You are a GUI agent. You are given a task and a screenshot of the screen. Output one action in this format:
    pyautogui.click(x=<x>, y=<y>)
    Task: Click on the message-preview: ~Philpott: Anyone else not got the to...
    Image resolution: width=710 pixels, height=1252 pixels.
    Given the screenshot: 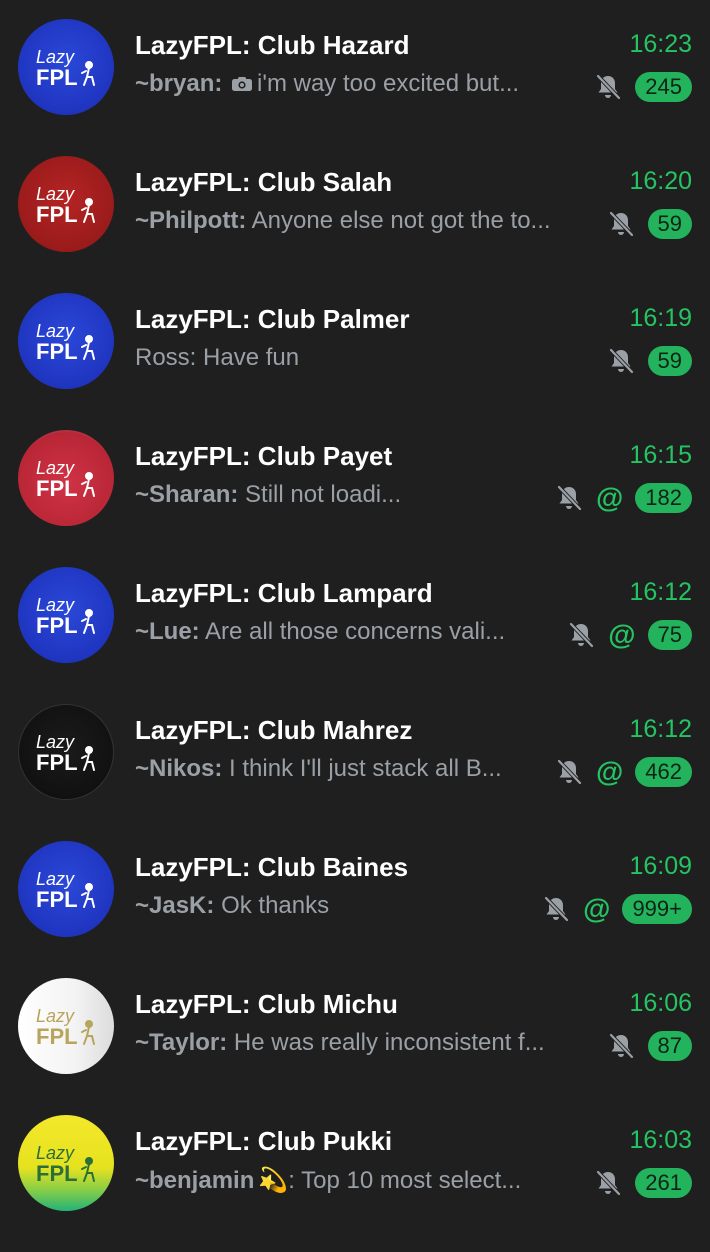 What is the action you would take?
    pyautogui.click(x=343, y=221)
    